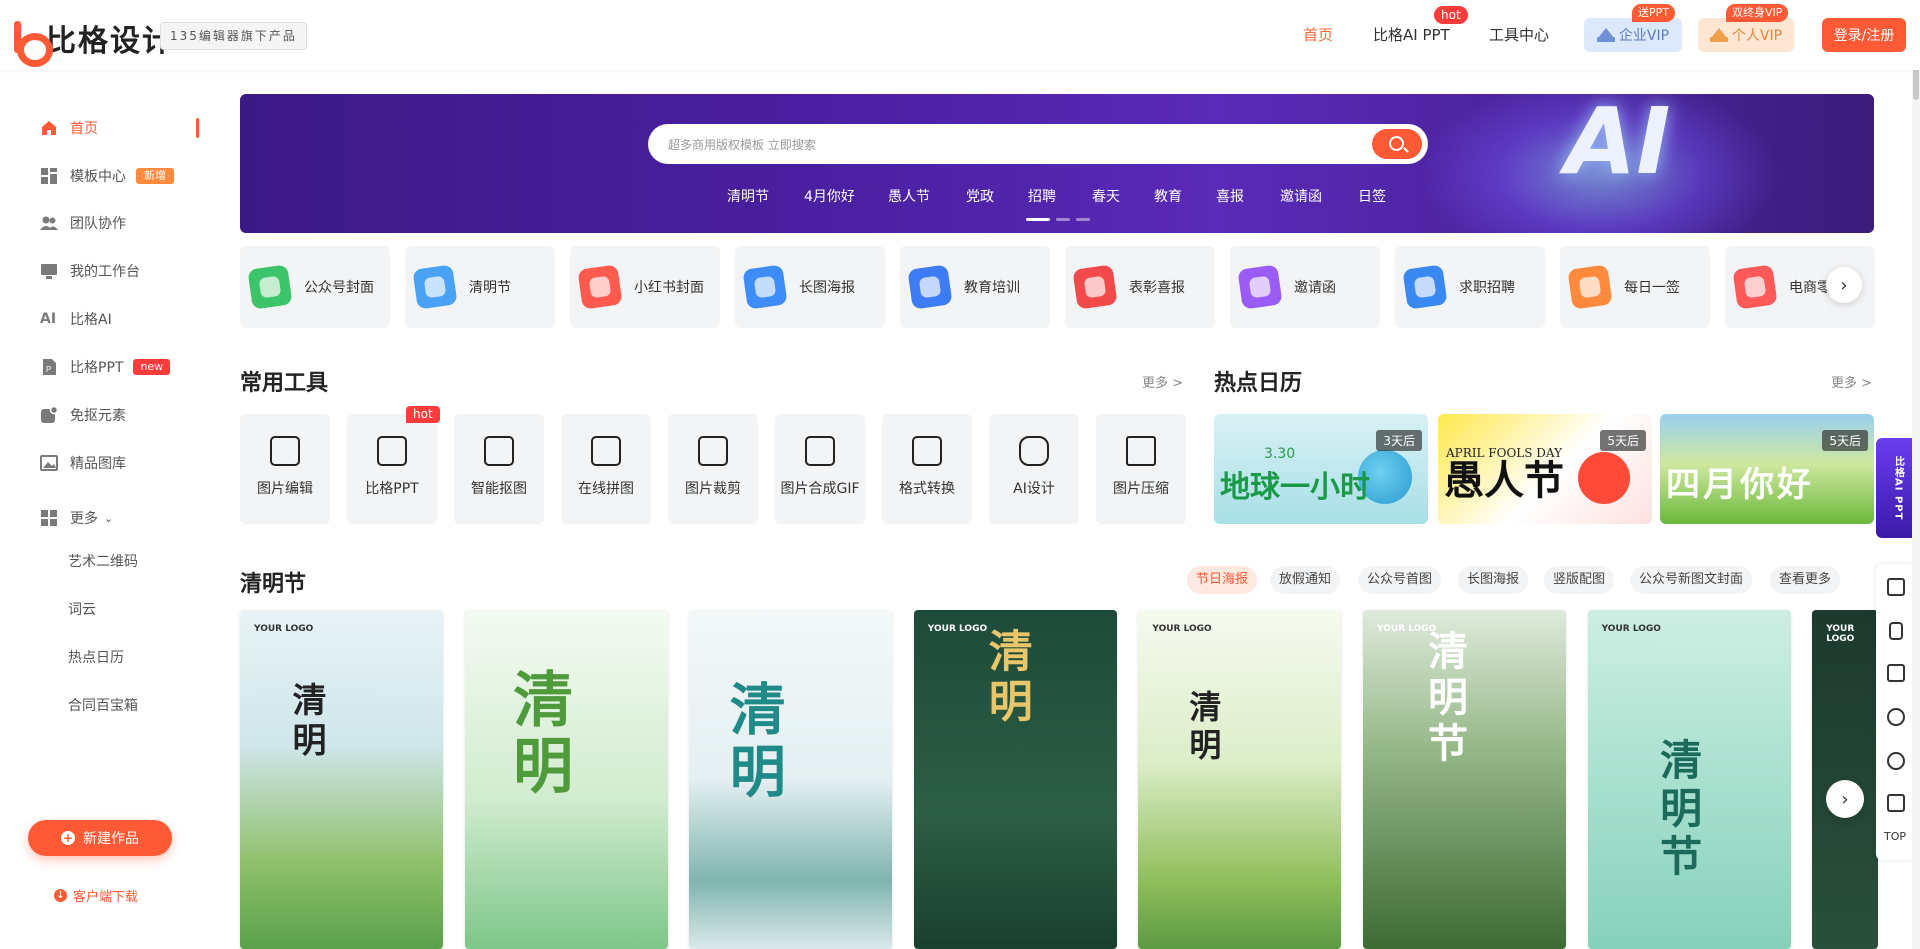  Describe the element at coordinates (1034, 469) in the screenshot. I see `tool-card: AI设计` at that location.